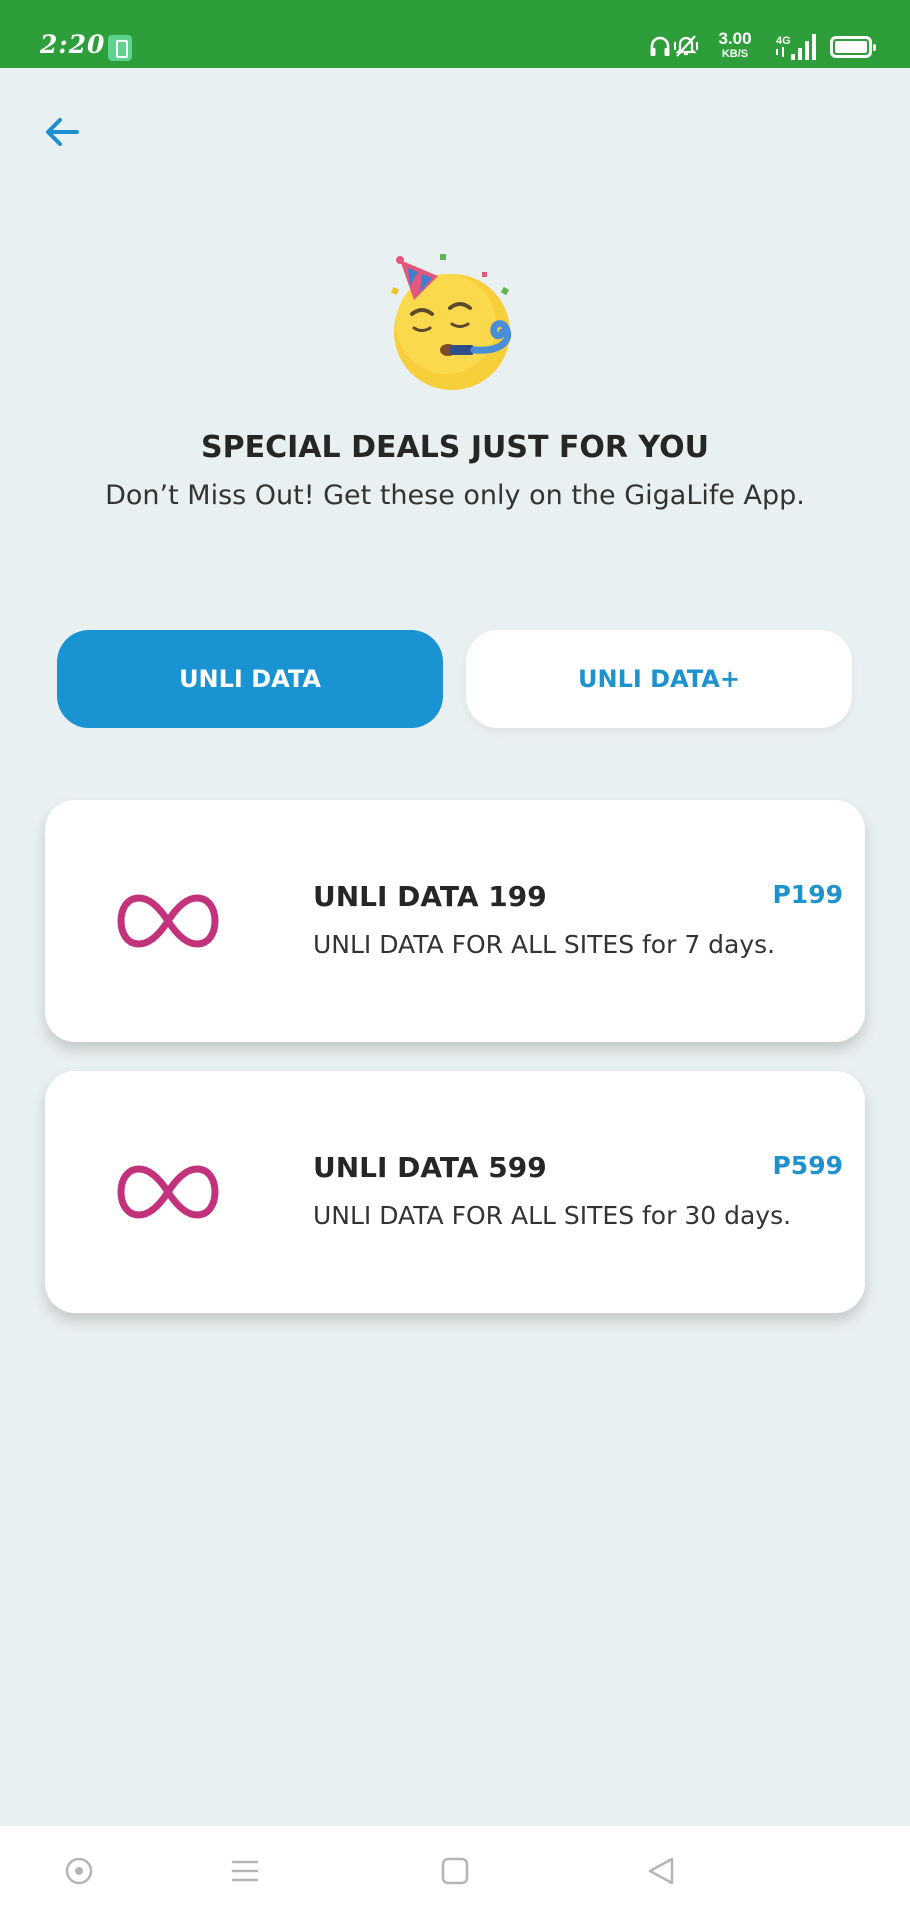  I want to click on vibrate-mute-icon, so click(686, 46).